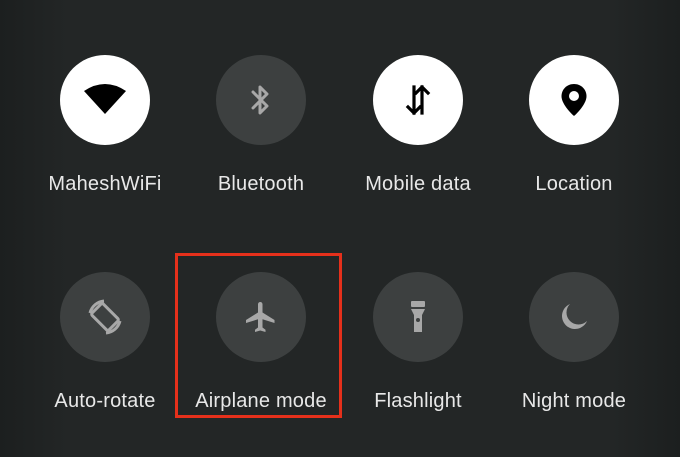  I want to click on tile-label: Flashlight, so click(418, 401).